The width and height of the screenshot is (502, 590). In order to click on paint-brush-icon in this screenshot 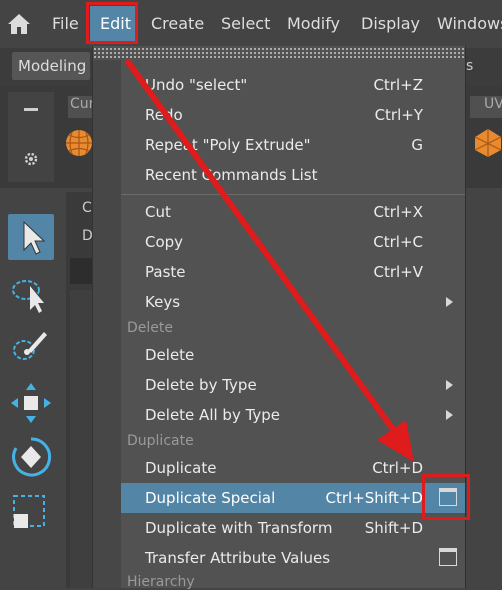, I will do `click(30, 346)`.